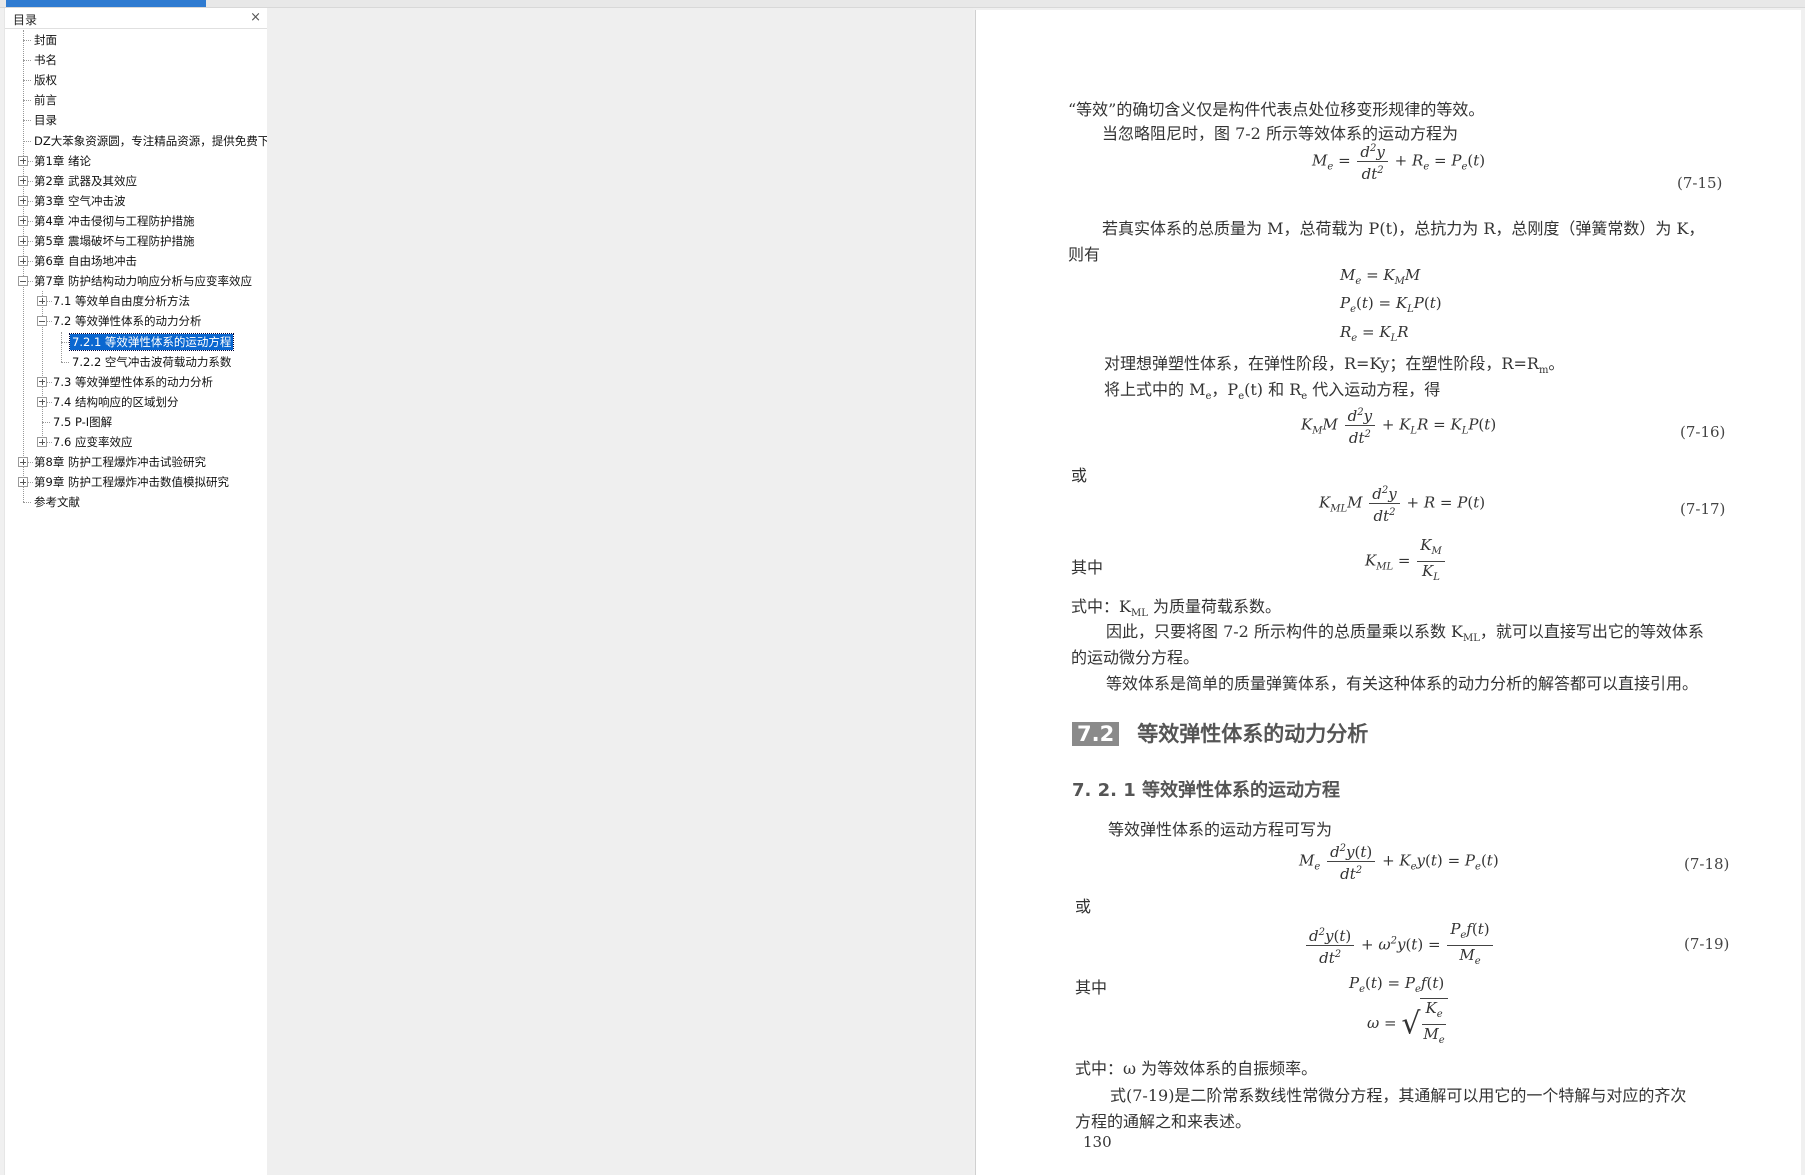 Image resolution: width=1805 pixels, height=1175 pixels. Describe the element at coordinates (1402, 683) in the screenshot. I see `paragraph: 等效体系是简单的质量弹簧体系，有关这种体系的动力分析的解答都可以直接引用。` at that location.